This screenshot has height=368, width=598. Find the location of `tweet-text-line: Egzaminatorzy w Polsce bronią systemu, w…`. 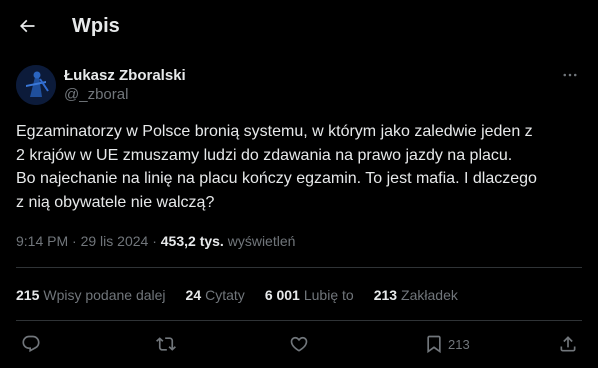

tweet-text-line: Egzaminatorzy w Polsce bronią systemu, w… is located at coordinates (274, 131).